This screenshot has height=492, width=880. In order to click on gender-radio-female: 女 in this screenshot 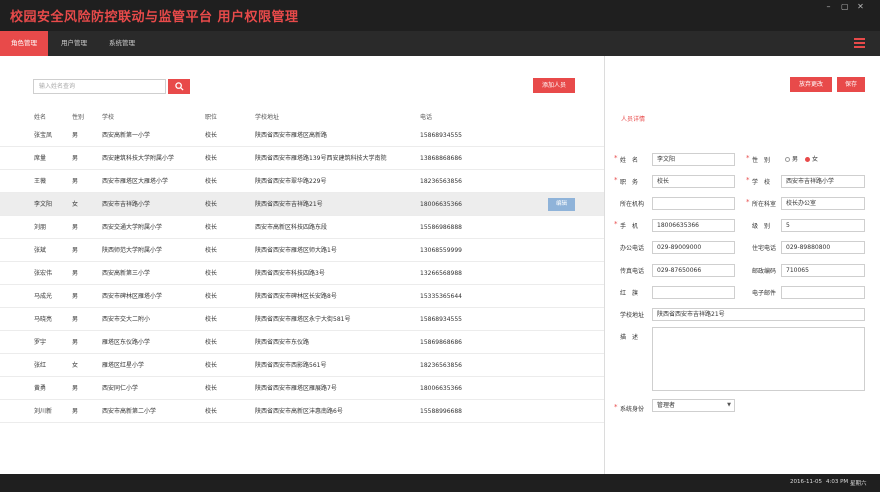, I will do `click(811, 158)`.